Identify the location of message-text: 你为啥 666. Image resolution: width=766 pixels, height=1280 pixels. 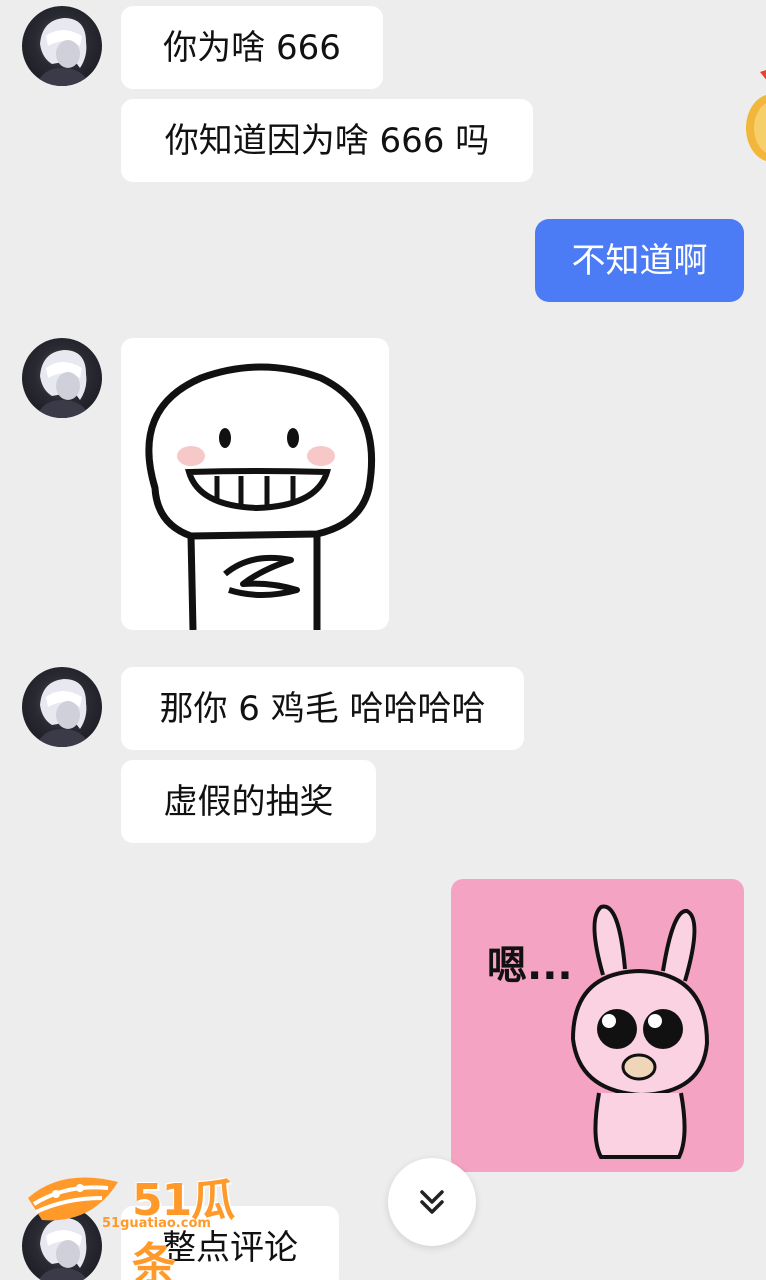
(252, 47).